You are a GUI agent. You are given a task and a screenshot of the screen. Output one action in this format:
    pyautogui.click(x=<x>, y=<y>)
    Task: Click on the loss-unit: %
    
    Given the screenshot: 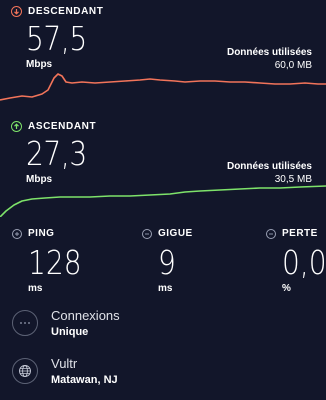 What is the action you would take?
    pyautogui.click(x=286, y=288)
    